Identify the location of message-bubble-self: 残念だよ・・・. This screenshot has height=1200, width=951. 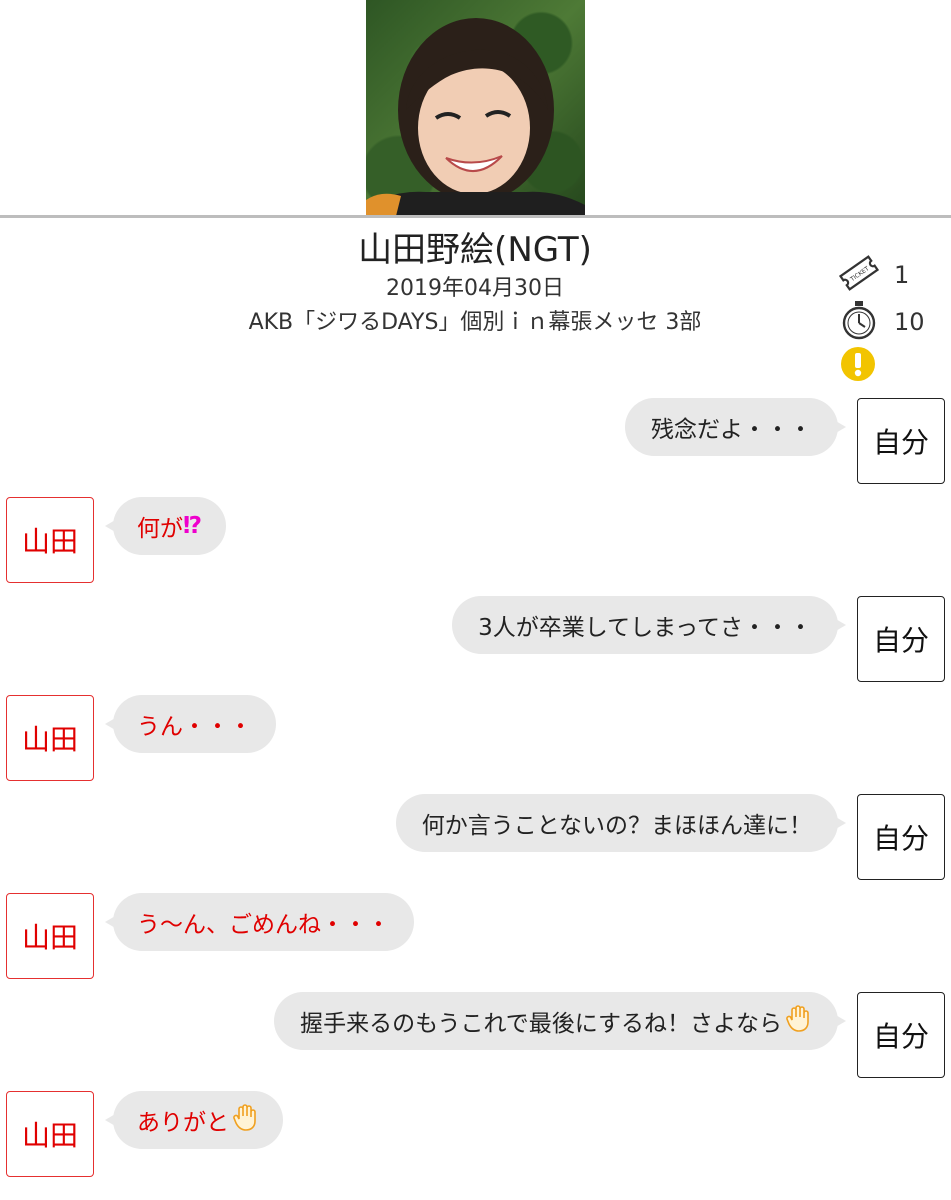
(735, 427).